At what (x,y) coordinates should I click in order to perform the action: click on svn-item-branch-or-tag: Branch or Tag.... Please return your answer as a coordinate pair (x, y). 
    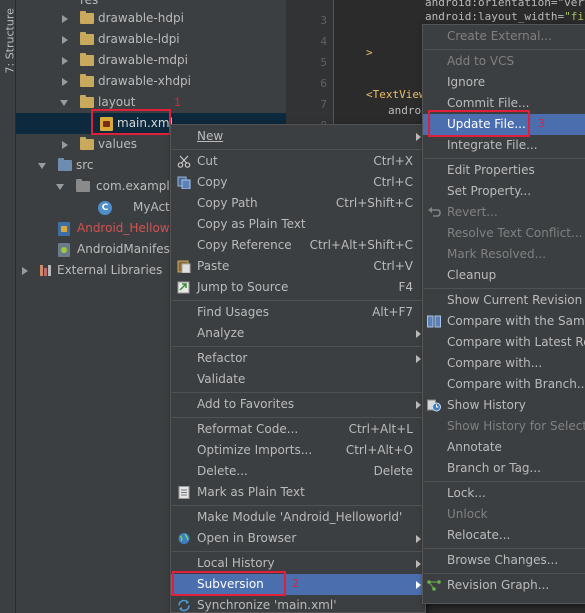
    Looking at the image, I should click on (504, 468).